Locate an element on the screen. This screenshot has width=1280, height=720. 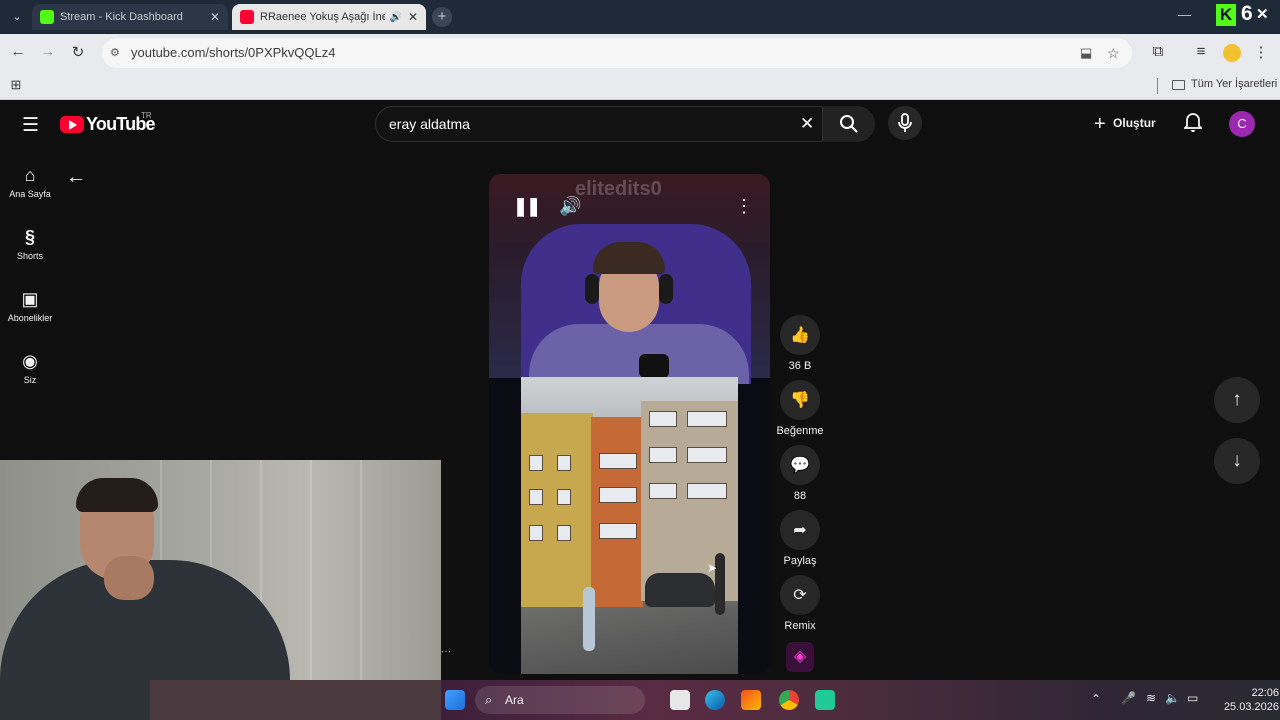
edge-browser-icon is located at coordinates (715, 700).